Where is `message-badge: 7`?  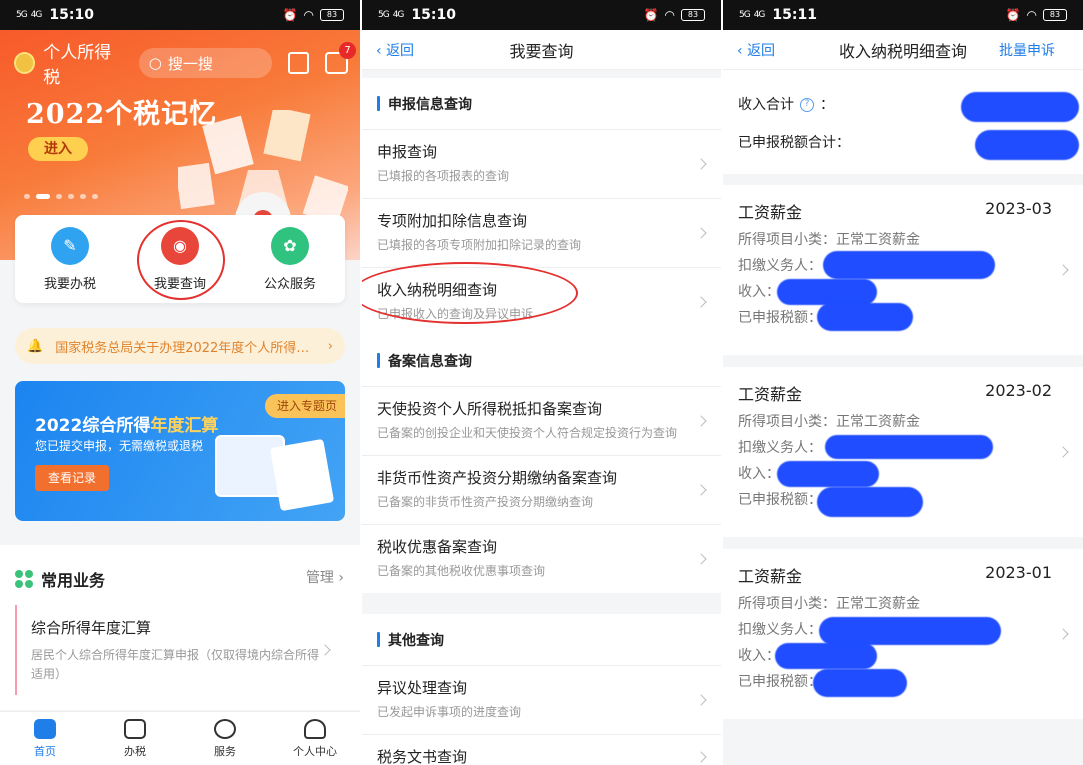 message-badge: 7 is located at coordinates (348, 50).